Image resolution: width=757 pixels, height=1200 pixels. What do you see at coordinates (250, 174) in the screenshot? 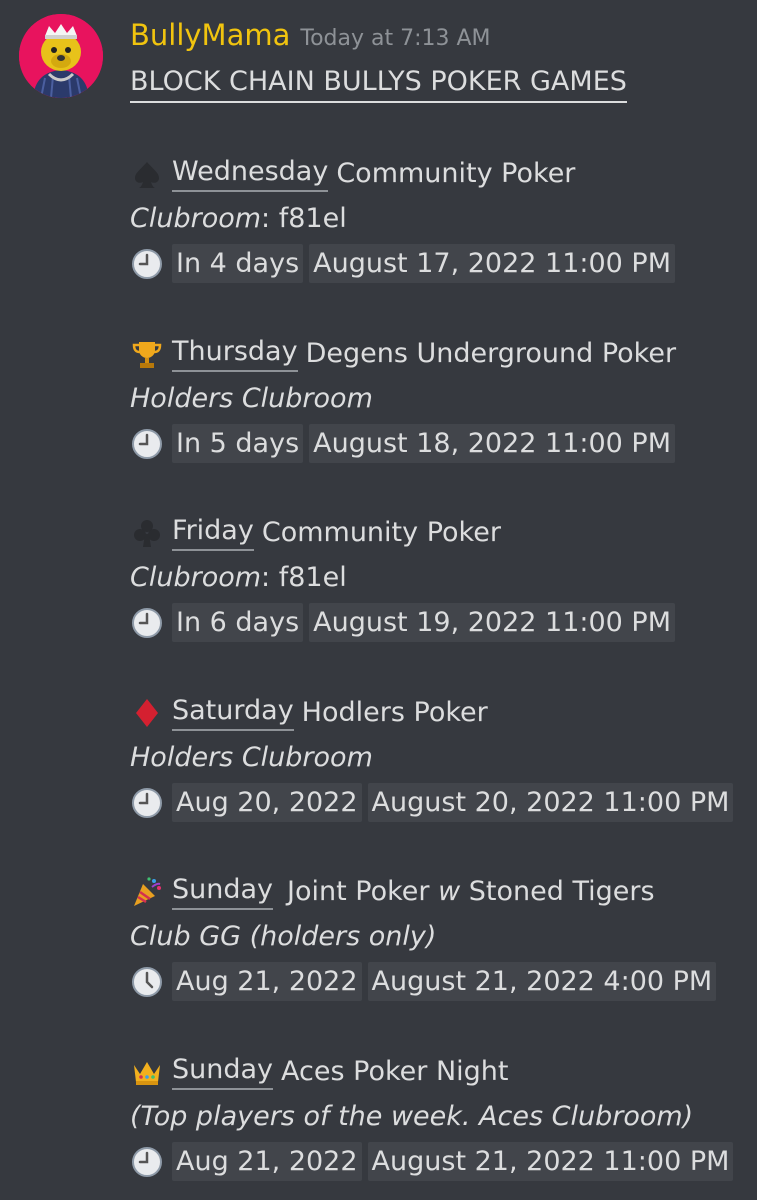
I see `event-day: Wednesday` at bounding box center [250, 174].